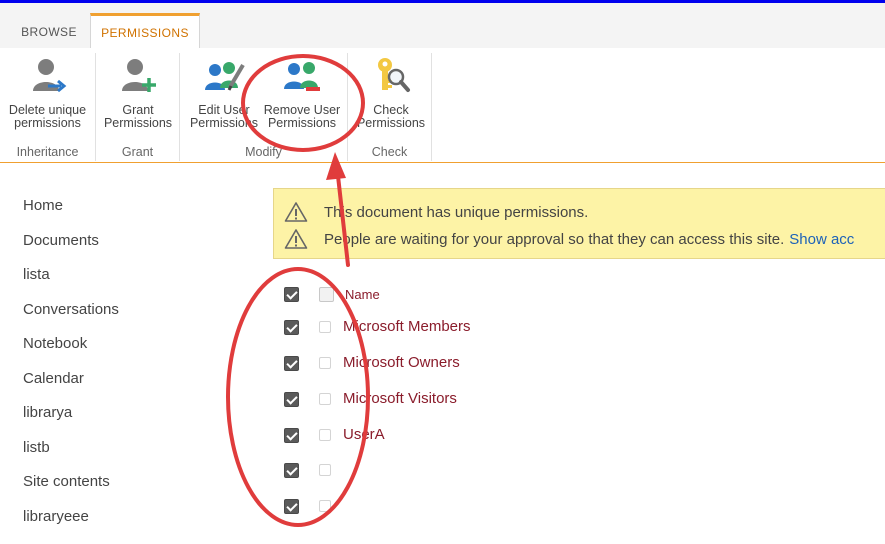 The height and width of the screenshot is (544, 885). Describe the element at coordinates (47, 412) in the screenshot. I see `nav-item-librarya: librarya` at that location.